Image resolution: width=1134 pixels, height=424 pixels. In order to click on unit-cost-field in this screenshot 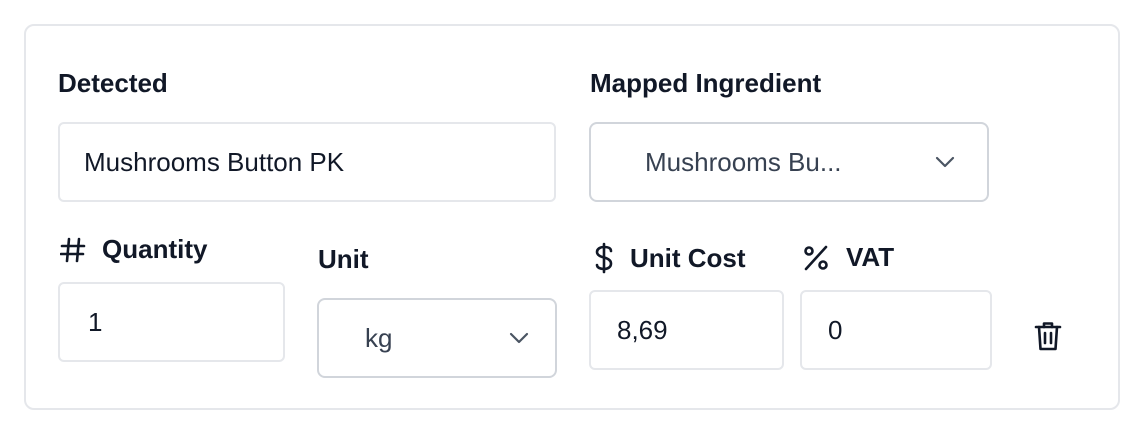, I will do `click(686, 330)`.